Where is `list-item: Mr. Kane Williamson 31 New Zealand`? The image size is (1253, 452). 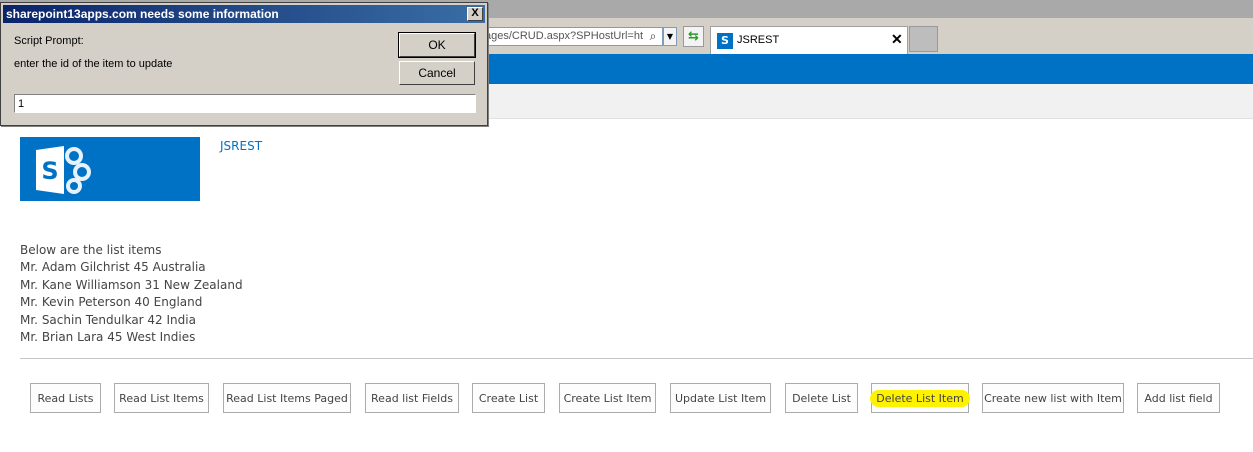 list-item: Mr. Kane Williamson 31 New Zealand is located at coordinates (131, 284).